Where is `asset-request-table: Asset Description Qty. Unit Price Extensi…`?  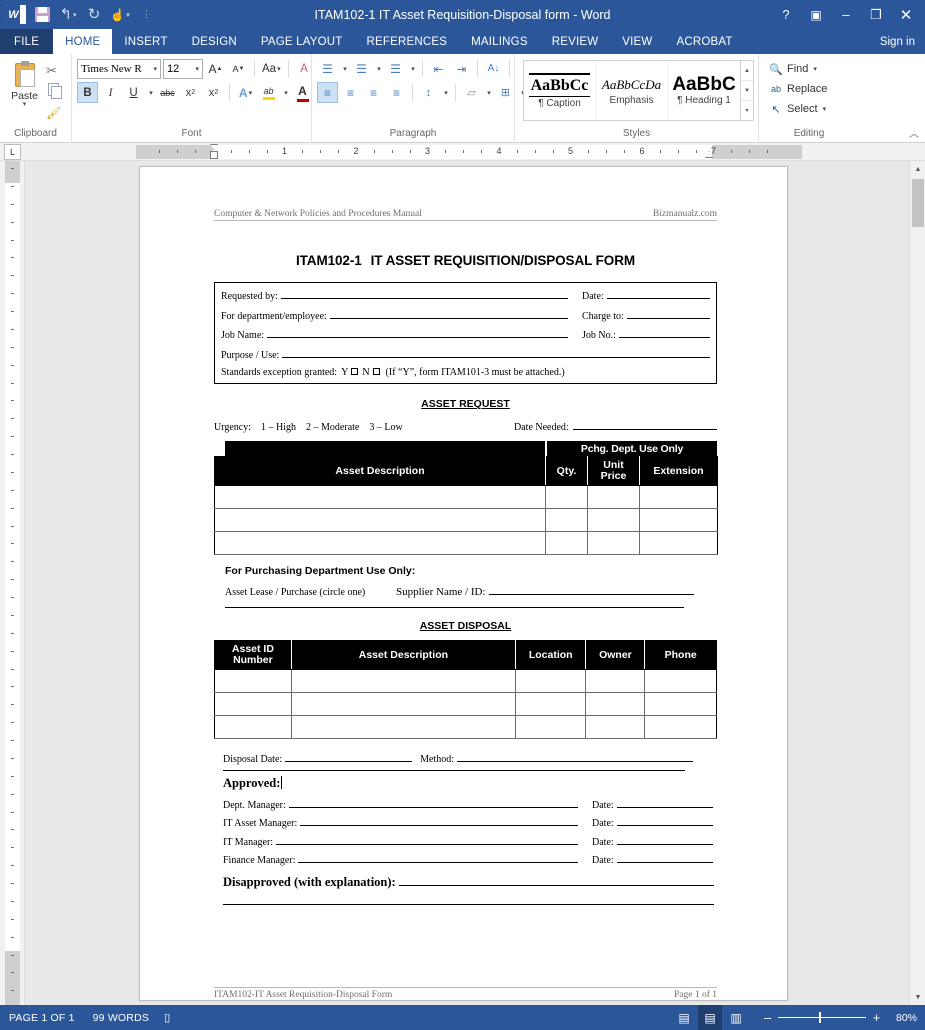 asset-request-table: Asset Description Qty. Unit Price Extensi… is located at coordinates (466, 505).